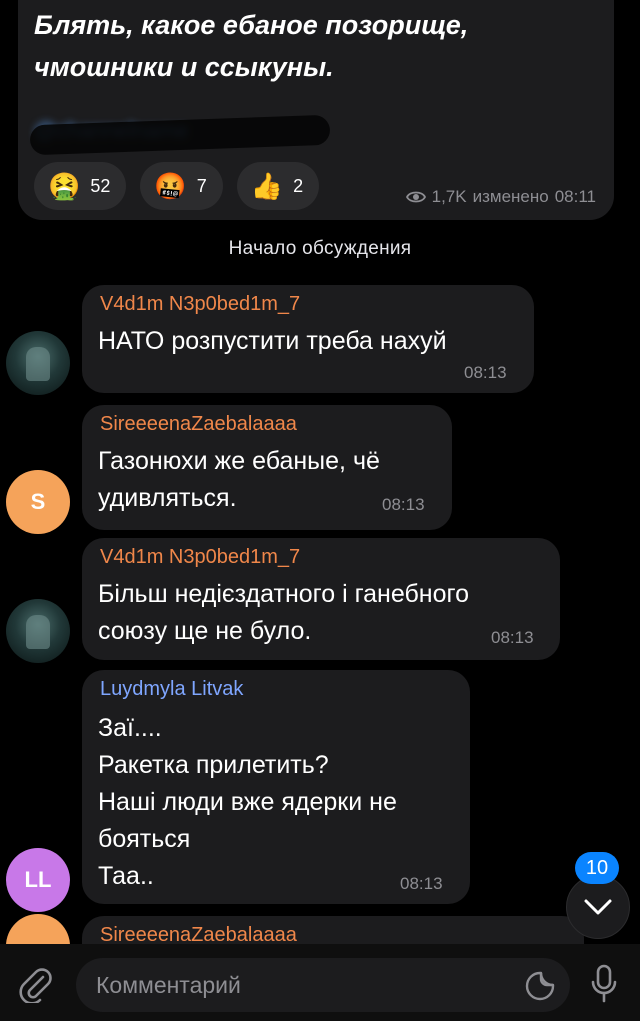  What do you see at coordinates (36, 984) in the screenshot?
I see `attach-icon` at bounding box center [36, 984].